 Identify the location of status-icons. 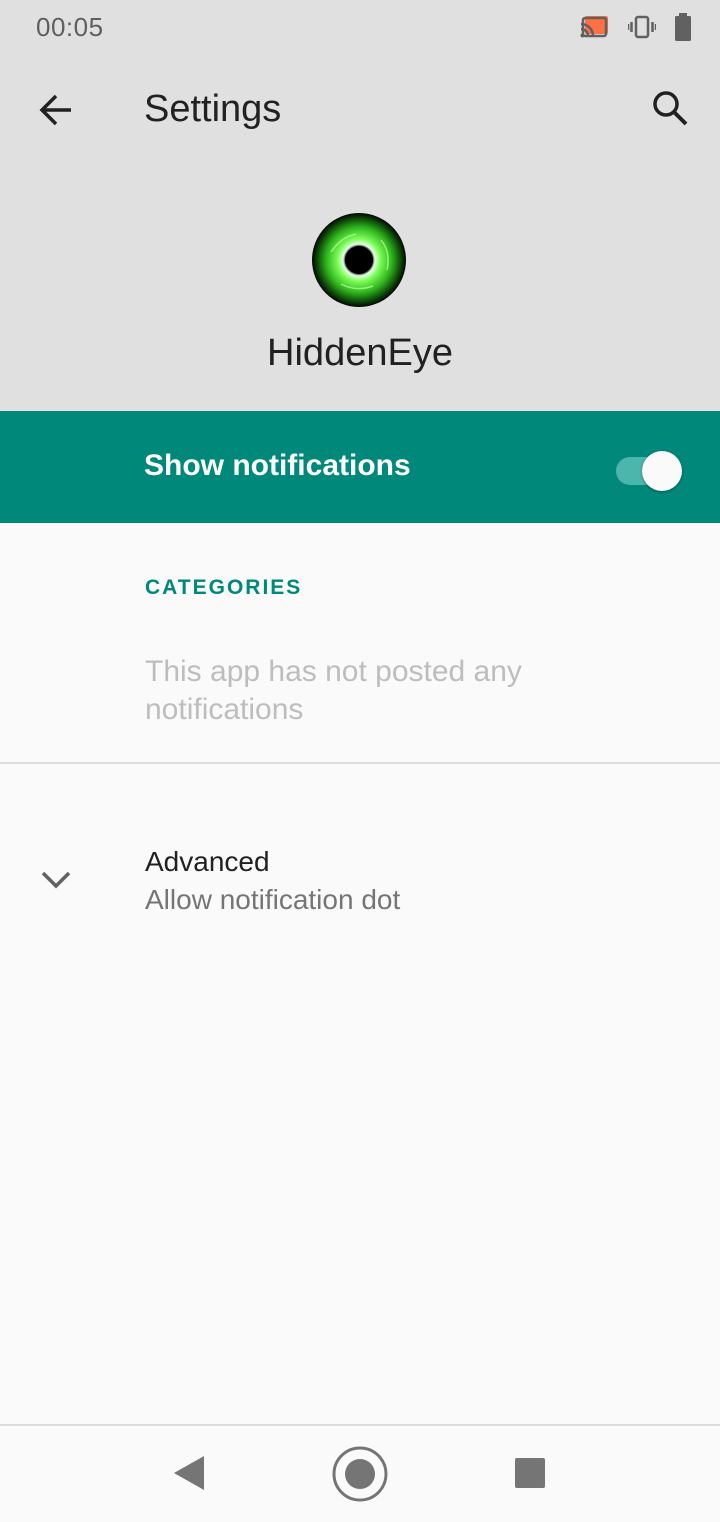
(636, 27).